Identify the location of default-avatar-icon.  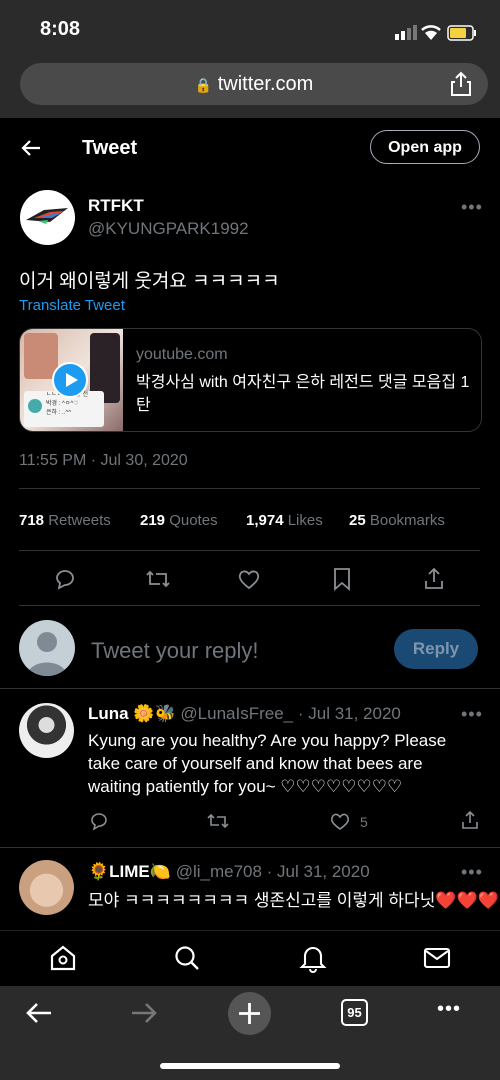
(47, 654).